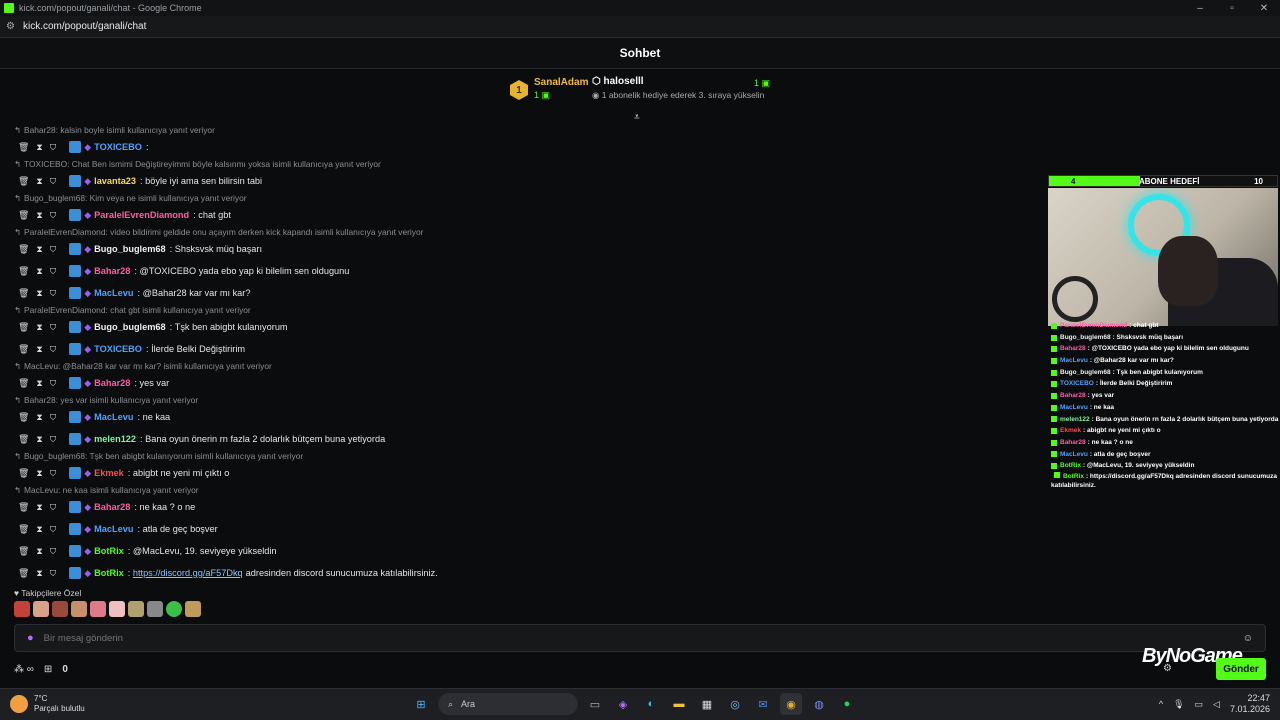 Image resolution: width=1280 pixels, height=720 pixels. Describe the element at coordinates (1167, 668) in the screenshot. I see `settings-gear-icon: ⚙` at that location.